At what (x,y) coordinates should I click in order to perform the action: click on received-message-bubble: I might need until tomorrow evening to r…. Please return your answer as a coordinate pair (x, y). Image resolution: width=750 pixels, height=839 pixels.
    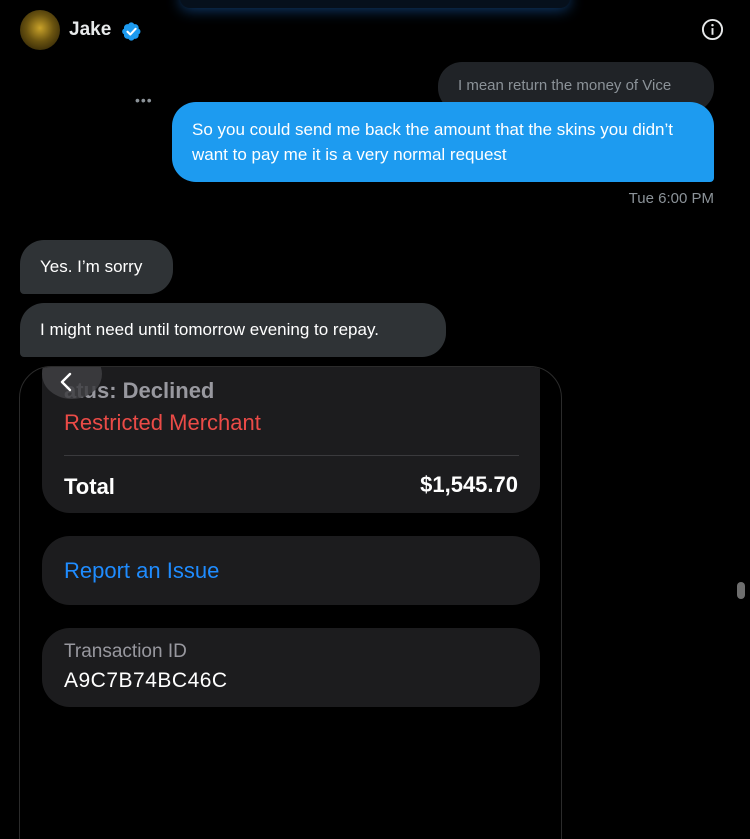
    Looking at the image, I should click on (233, 330).